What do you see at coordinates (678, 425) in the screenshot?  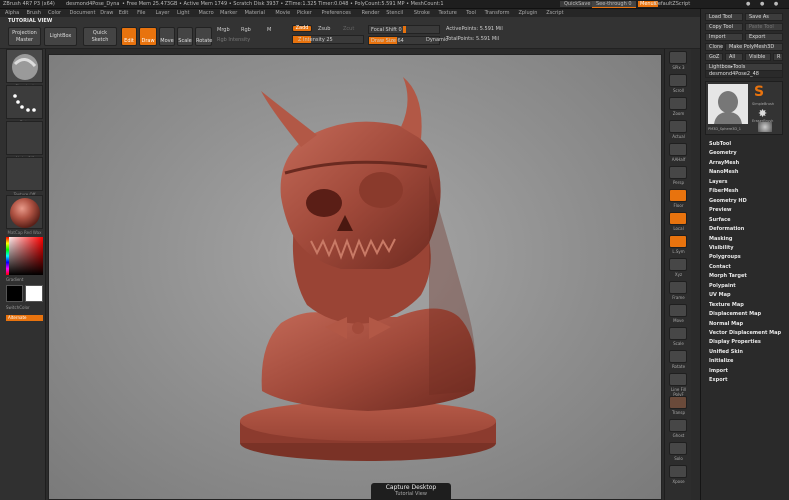 I see `ghost-icon` at bounding box center [678, 425].